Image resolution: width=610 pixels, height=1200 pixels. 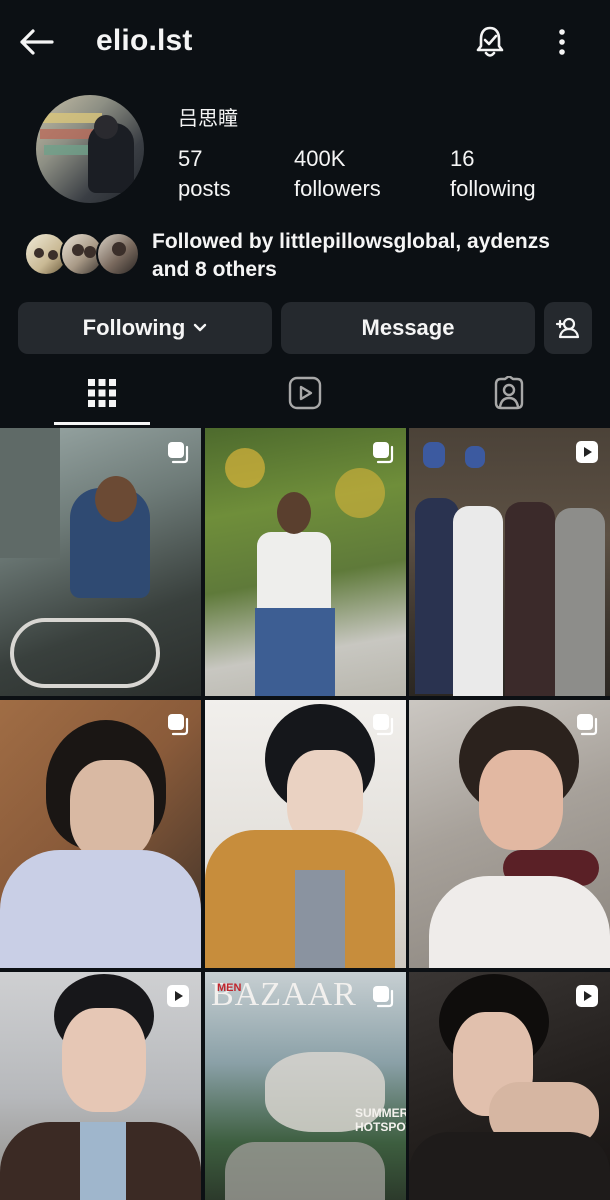 I want to click on posts-count: 57 posts, so click(x=204, y=176).